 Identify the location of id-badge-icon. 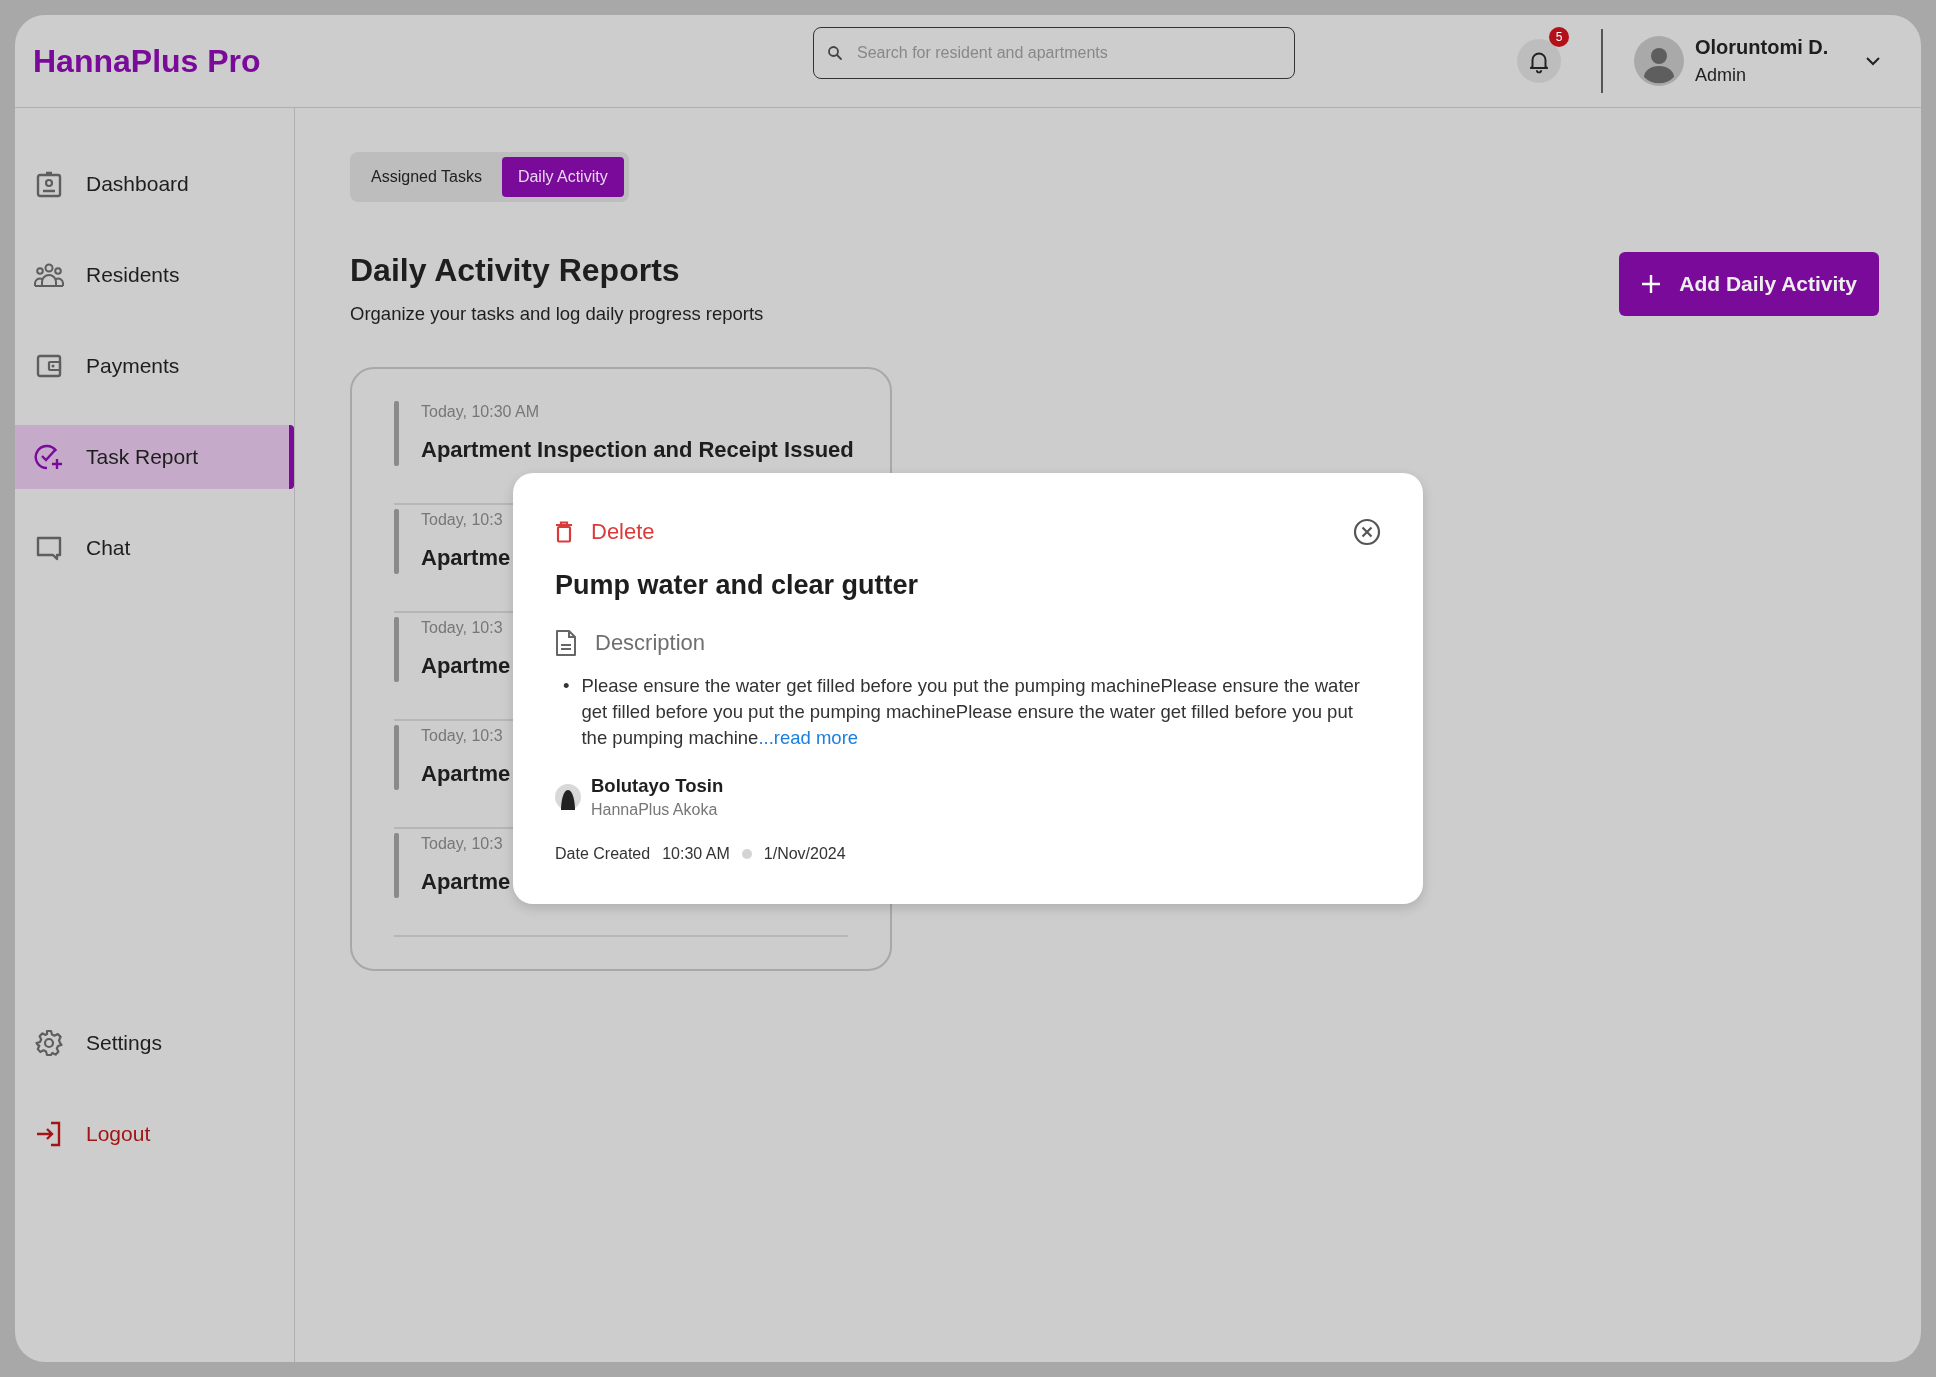
(49, 184).